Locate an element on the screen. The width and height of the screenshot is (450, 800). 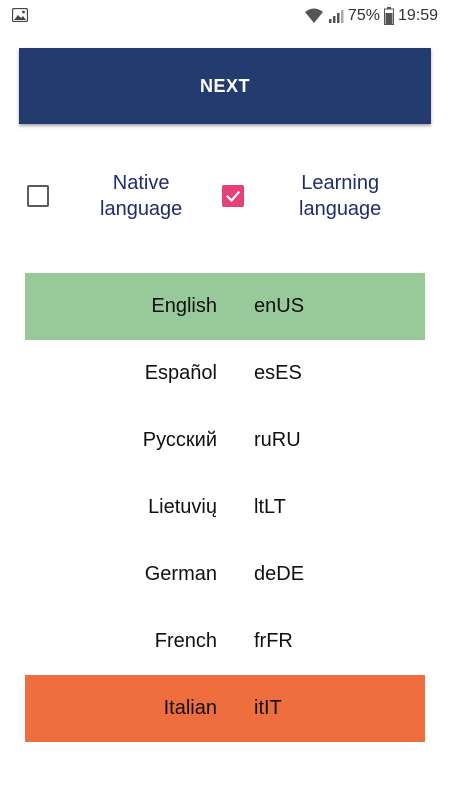
clock-time: 19:59 is located at coordinates (417, 15).